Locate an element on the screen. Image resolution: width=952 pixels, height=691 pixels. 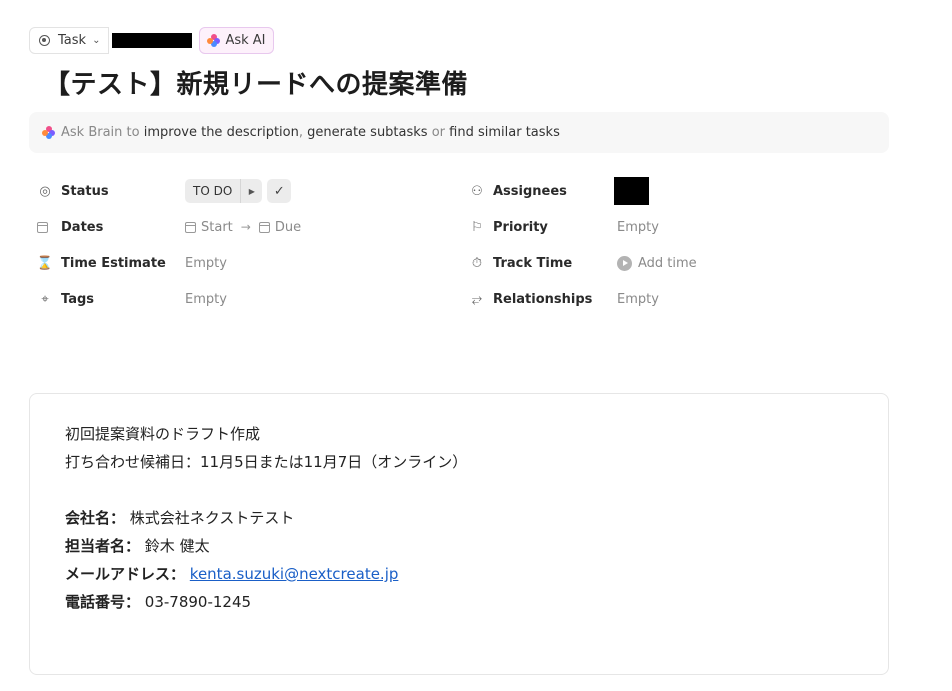
user-icon: ⚇ is located at coordinates (477, 191).